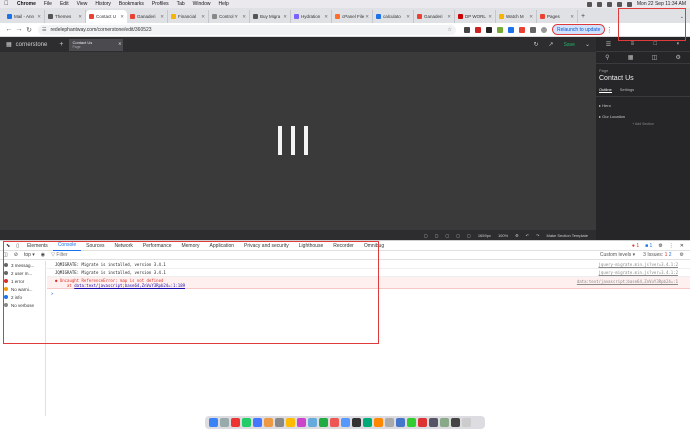 The image size is (690, 431). What do you see at coordinates (617, 255) in the screenshot?
I see `log-levels-dropdown: Custom levels ▾` at bounding box center [617, 255].